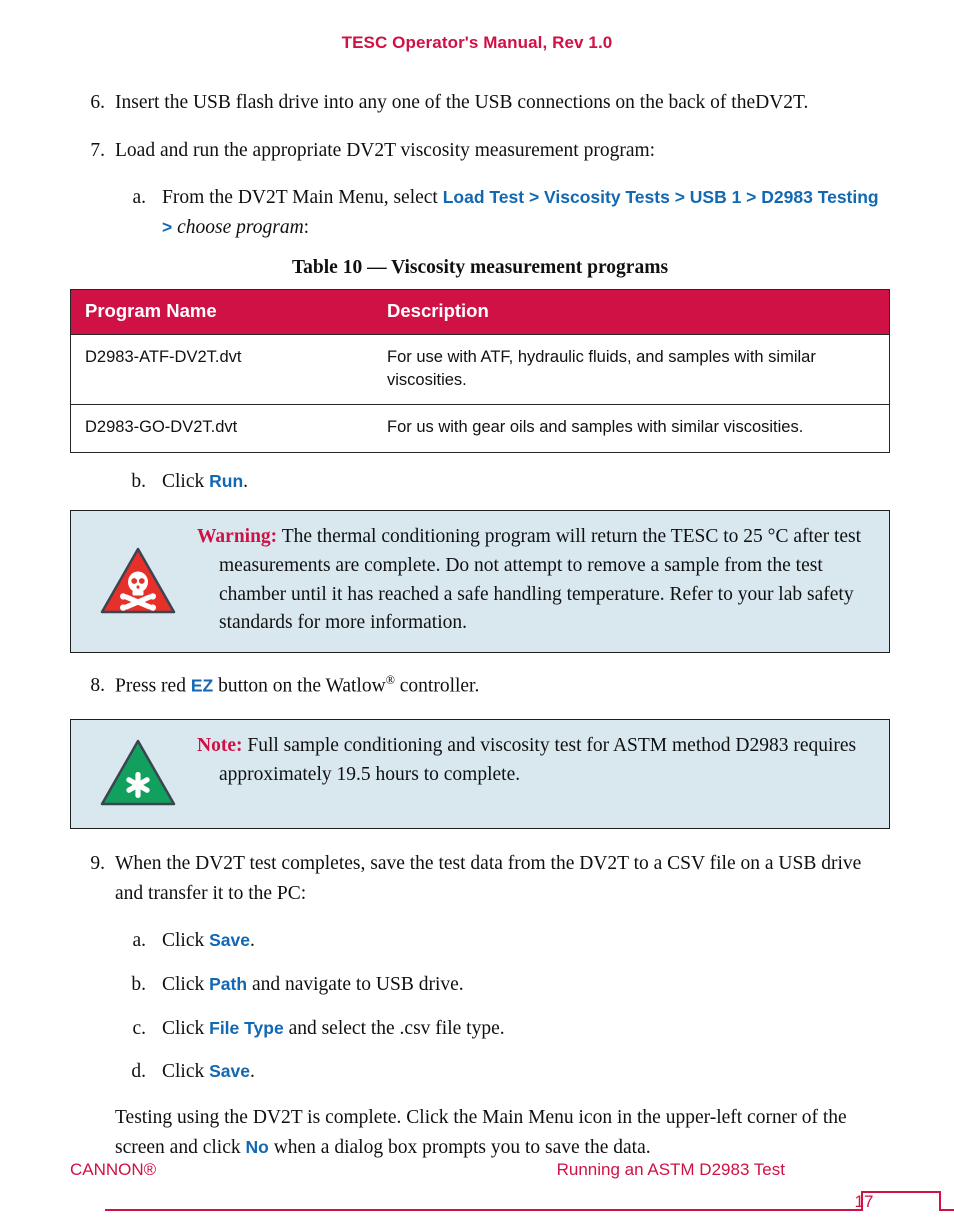  I want to click on note-triangle-icon, so click(138, 773).